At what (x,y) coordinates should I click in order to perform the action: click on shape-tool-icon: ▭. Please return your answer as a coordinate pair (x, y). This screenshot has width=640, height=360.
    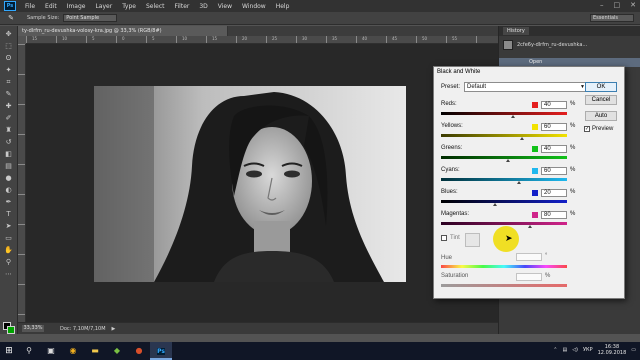
    Looking at the image, I should click on (8, 238).